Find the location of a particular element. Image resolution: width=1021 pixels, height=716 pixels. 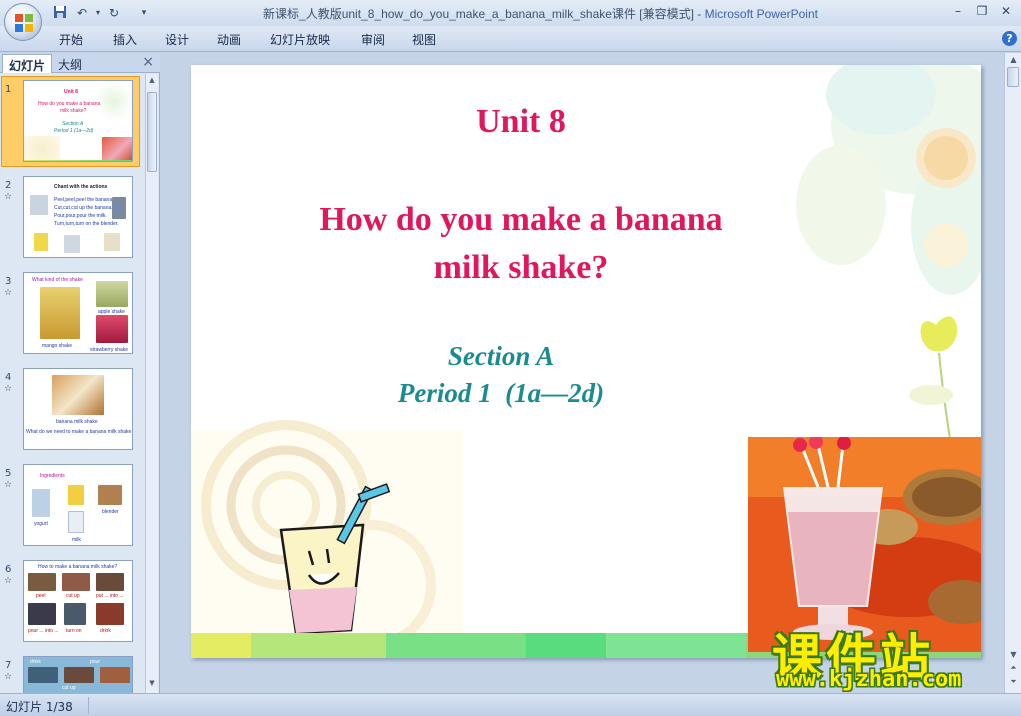

status-divider is located at coordinates (88, 705).